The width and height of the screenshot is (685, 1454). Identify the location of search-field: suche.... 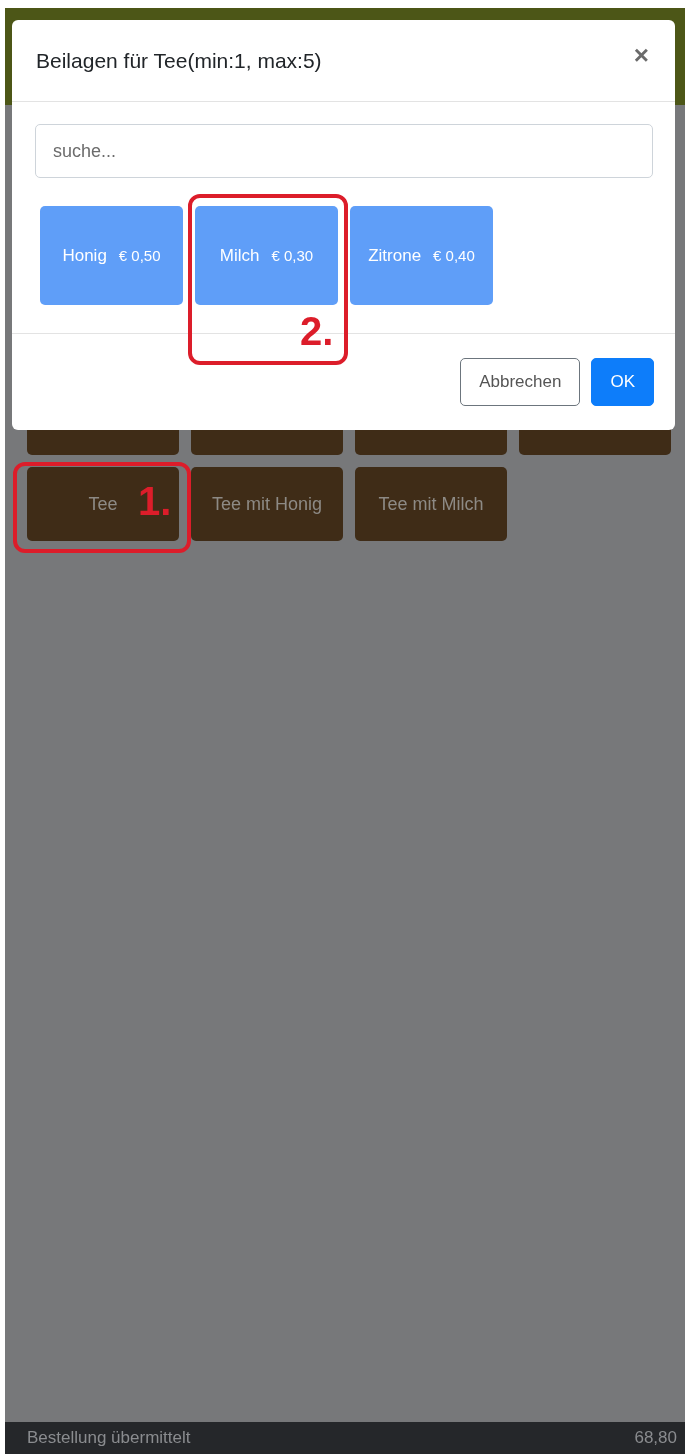
(344, 151).